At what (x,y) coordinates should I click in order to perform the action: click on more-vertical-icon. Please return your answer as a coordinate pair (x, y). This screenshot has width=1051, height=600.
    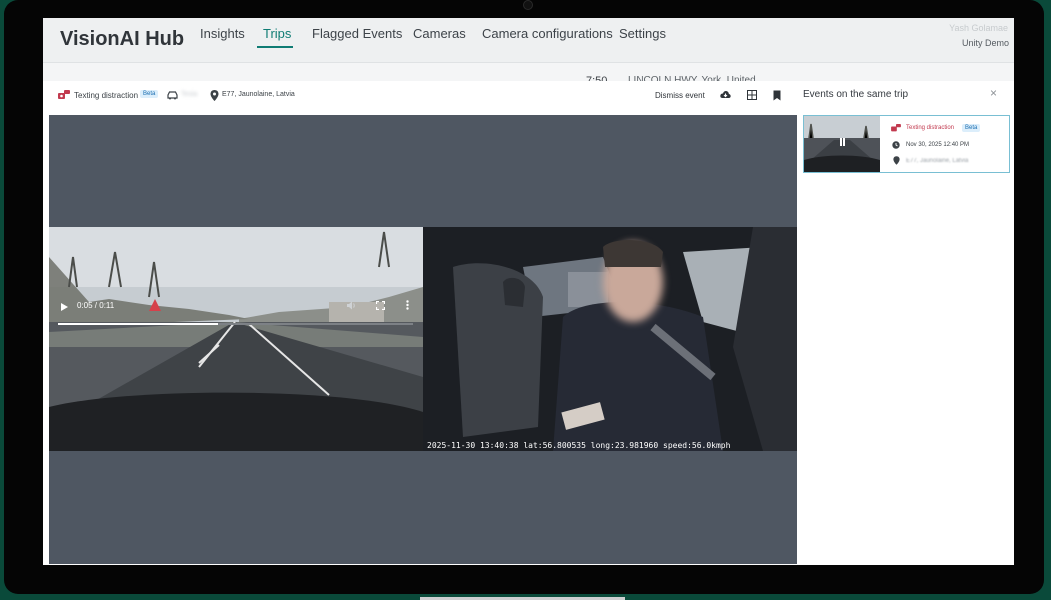
    Looking at the image, I should click on (407, 305).